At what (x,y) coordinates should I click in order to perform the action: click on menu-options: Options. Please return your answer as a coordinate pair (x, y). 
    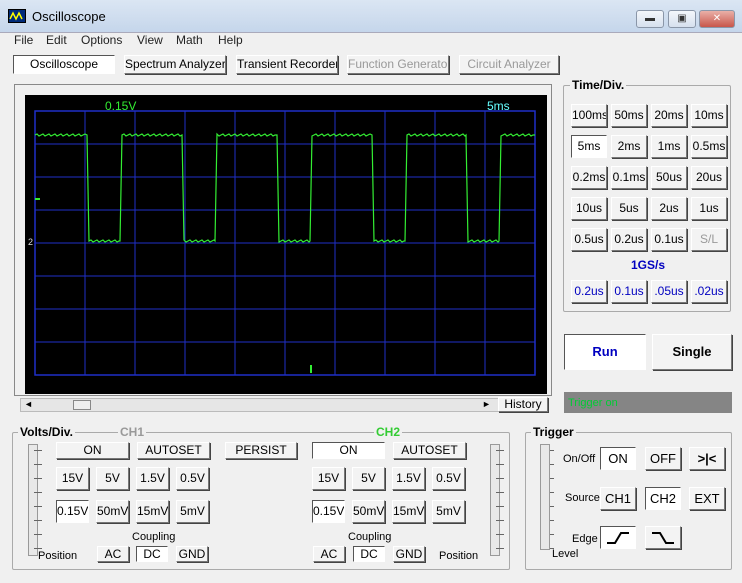
    Looking at the image, I should click on (101, 40).